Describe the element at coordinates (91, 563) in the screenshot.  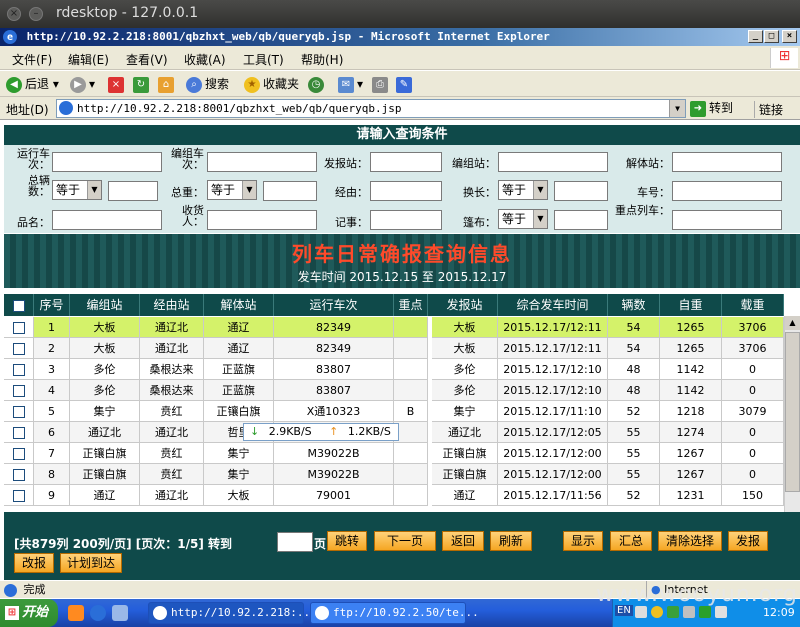
I see `planned-arrival-button: 计划到达` at that location.